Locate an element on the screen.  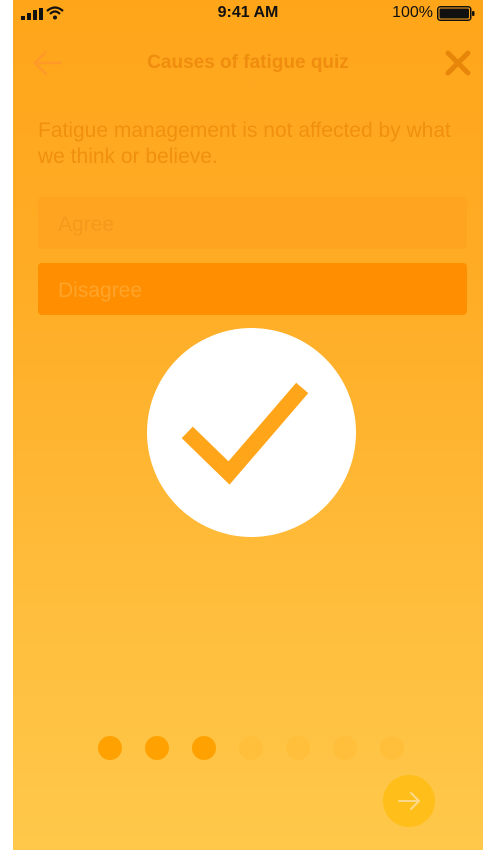
nav-bar: Causes of fatigue quiz is located at coordinates (248, 63).